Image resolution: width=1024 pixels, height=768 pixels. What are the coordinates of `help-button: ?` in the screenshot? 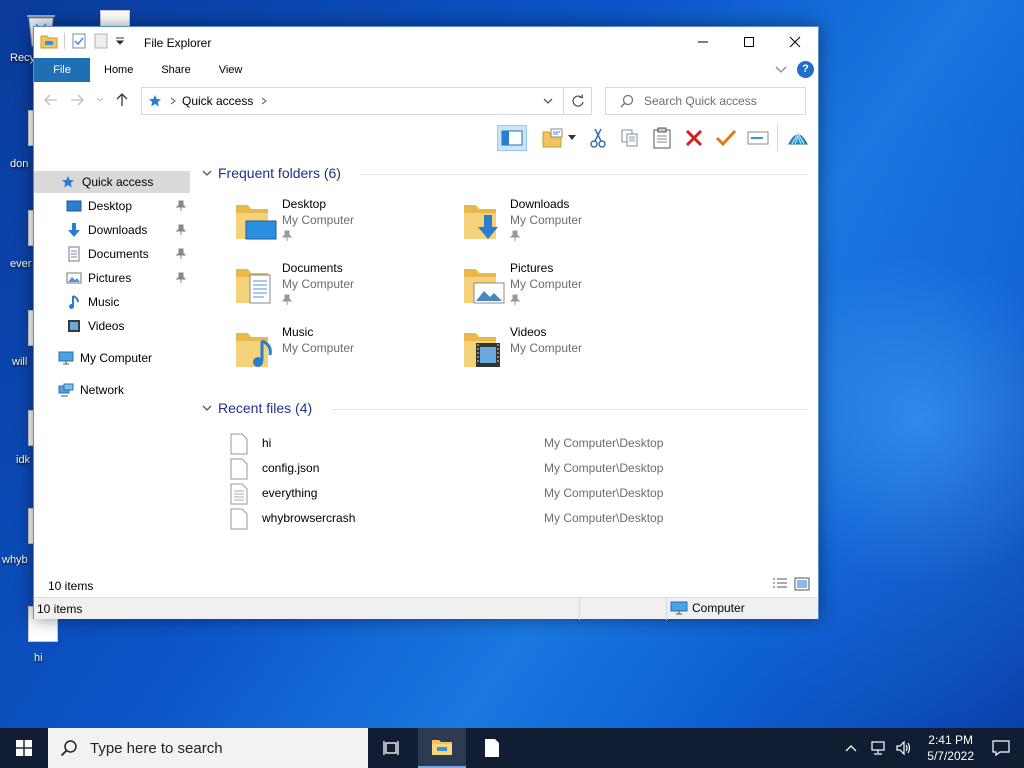 It's located at (805, 69).